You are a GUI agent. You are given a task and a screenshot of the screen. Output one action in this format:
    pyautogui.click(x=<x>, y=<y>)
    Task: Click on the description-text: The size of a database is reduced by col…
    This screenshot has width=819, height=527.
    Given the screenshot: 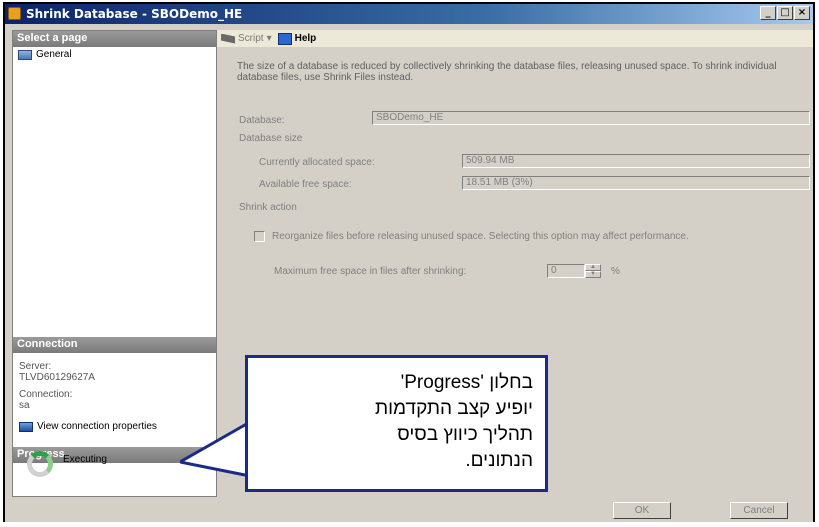 What is the action you would take?
    pyautogui.click(x=507, y=72)
    